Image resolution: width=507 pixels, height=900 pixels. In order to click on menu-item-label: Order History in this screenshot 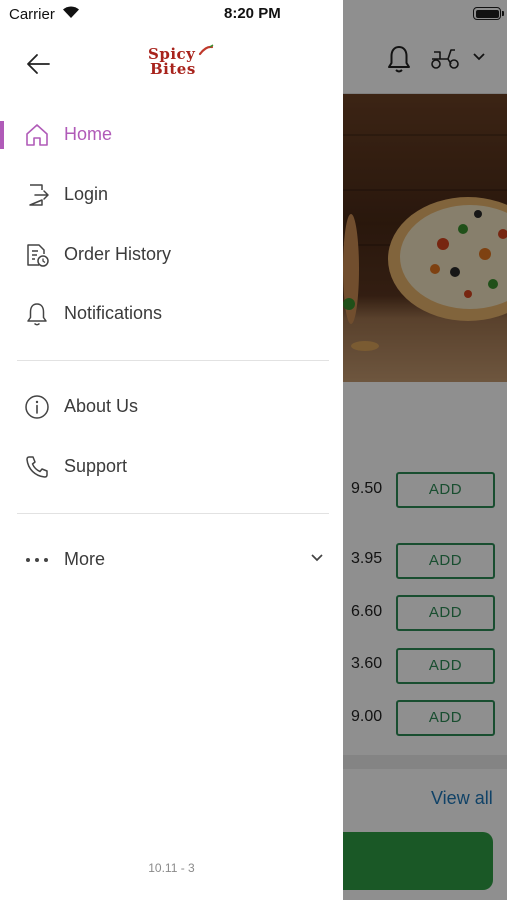, I will do `click(118, 254)`.